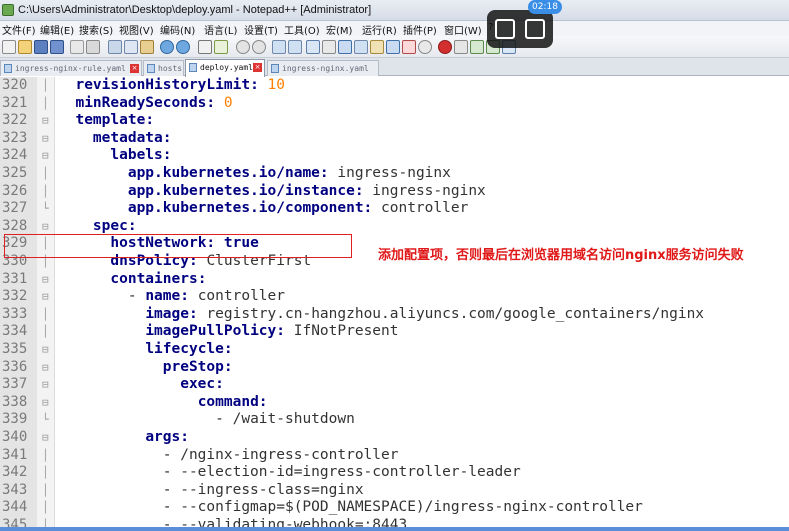  What do you see at coordinates (131, 47) in the screenshot?
I see `copy-icon` at bounding box center [131, 47].